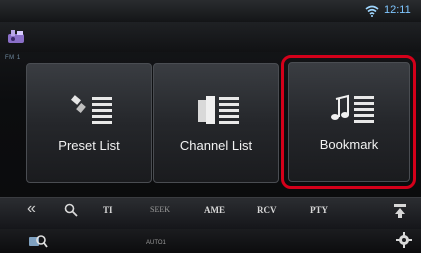  I want to click on ti-button: TI, so click(108, 210).